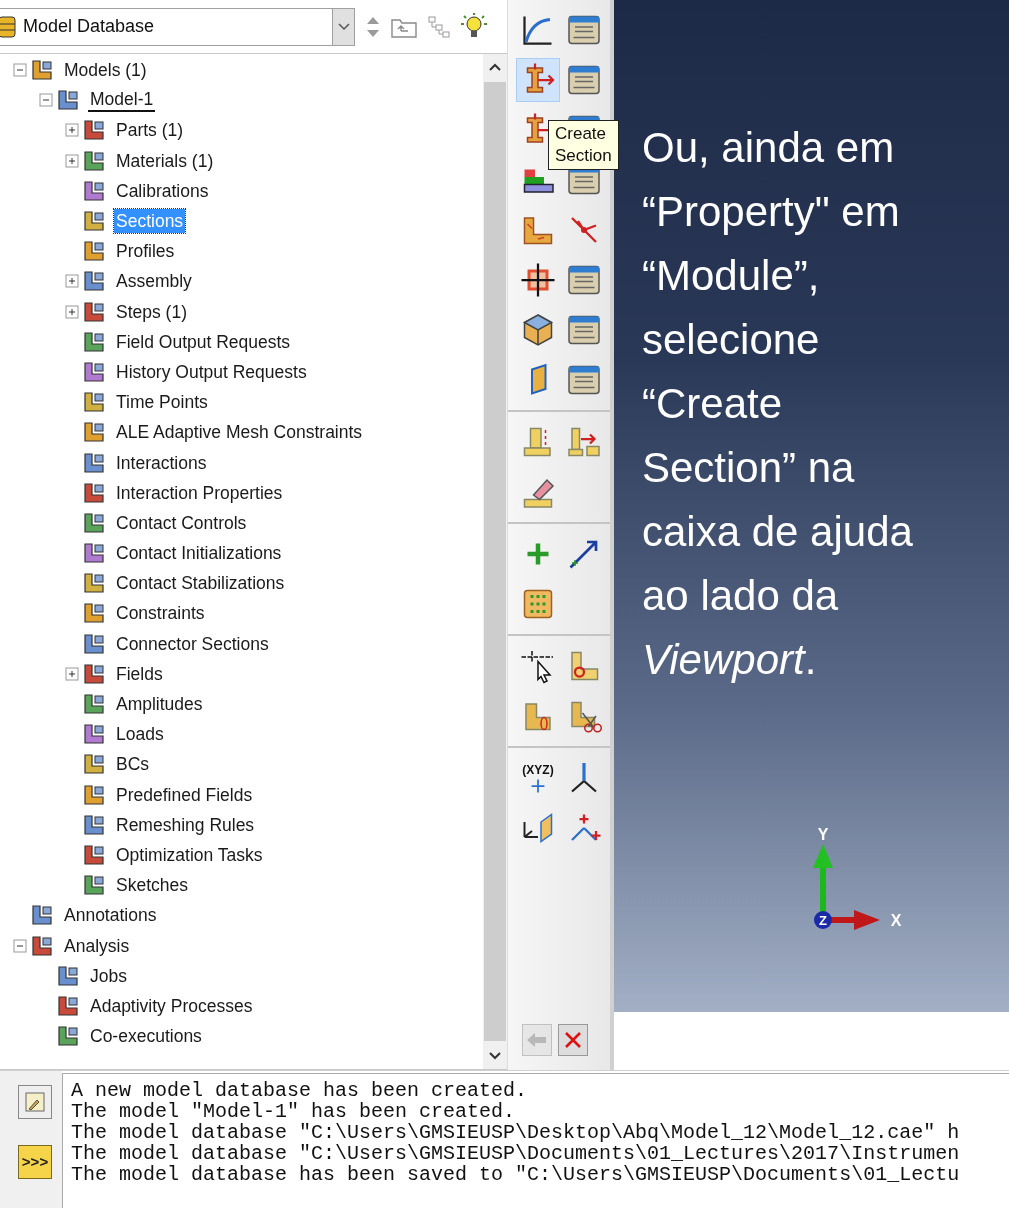 The height and width of the screenshot is (1208, 1009). What do you see at coordinates (161, 462) in the screenshot?
I see `tree-item: Interactions` at bounding box center [161, 462].